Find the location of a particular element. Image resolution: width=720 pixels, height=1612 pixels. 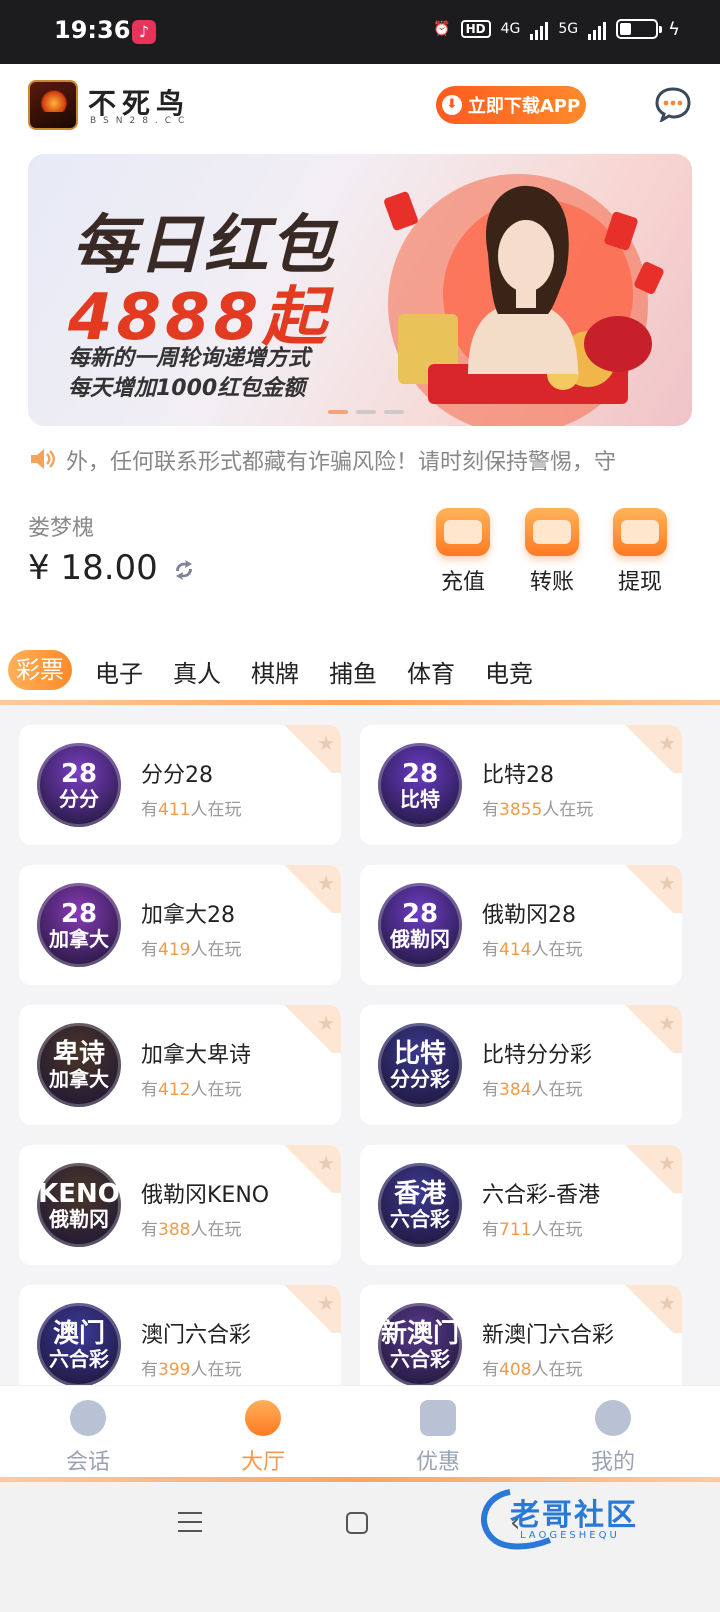

download-app-button: ⬇ 立即下载APP is located at coordinates (511, 105).